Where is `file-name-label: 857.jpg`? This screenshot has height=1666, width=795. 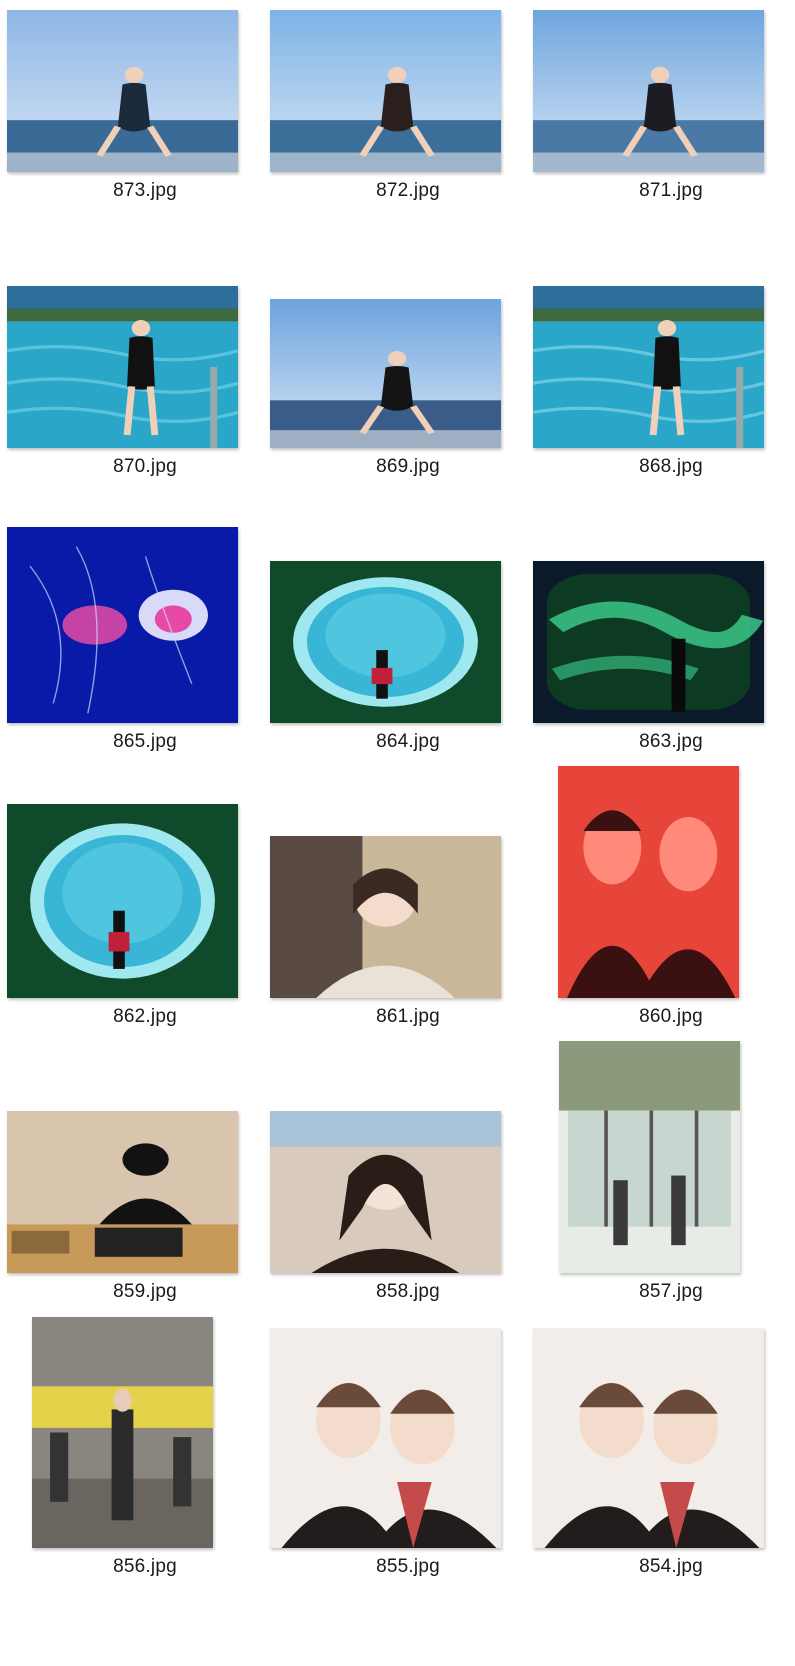
file-name-label: 857.jpg is located at coordinates (664, 1292).